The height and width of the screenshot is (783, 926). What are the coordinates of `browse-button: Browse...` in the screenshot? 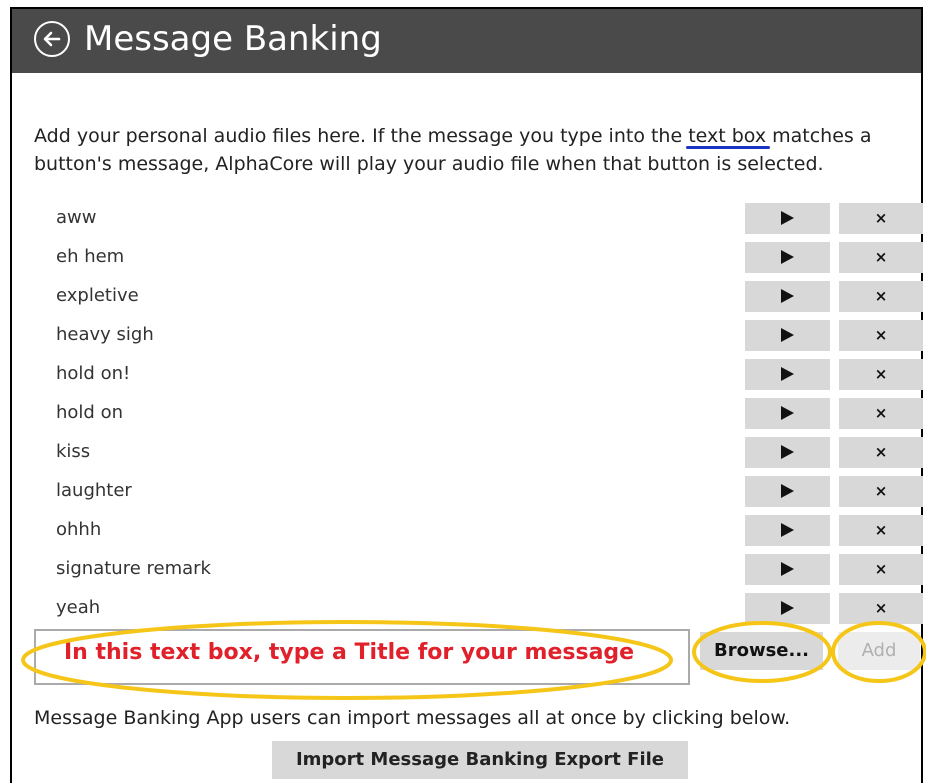 It's located at (761, 651).